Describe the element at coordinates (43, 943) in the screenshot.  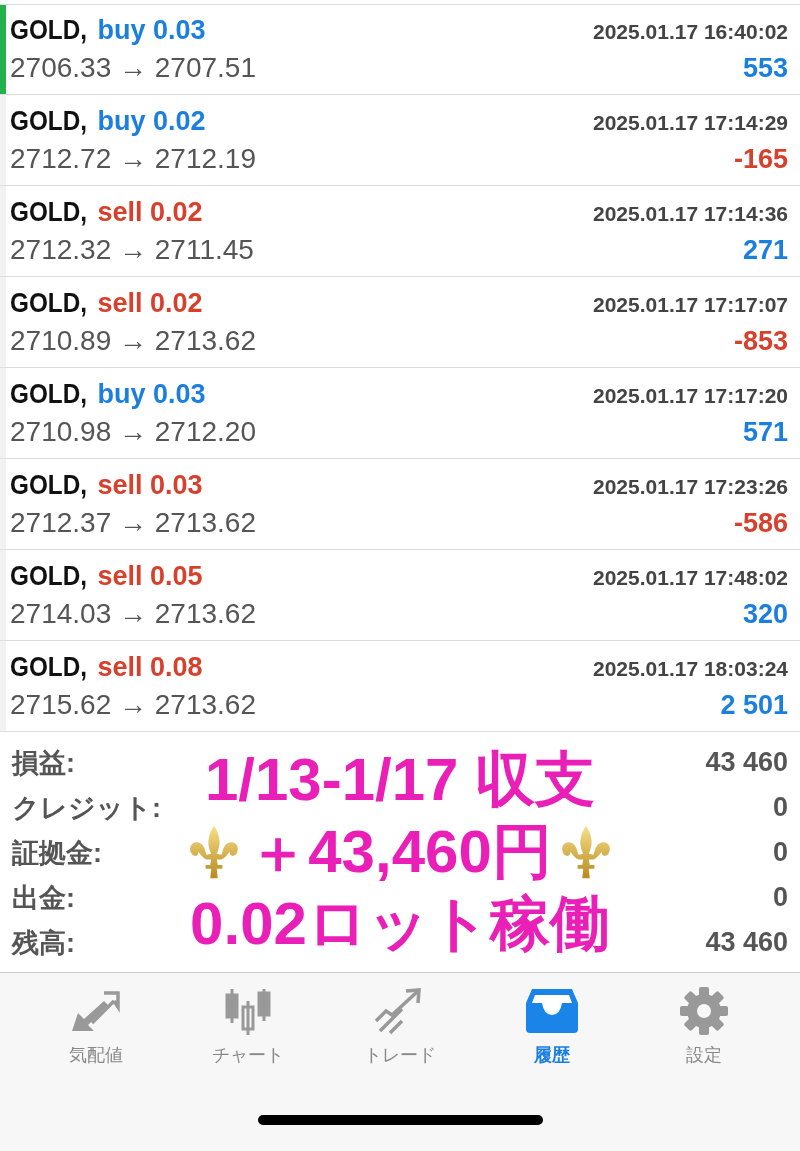
I see `summary-label: 残高:` at that location.